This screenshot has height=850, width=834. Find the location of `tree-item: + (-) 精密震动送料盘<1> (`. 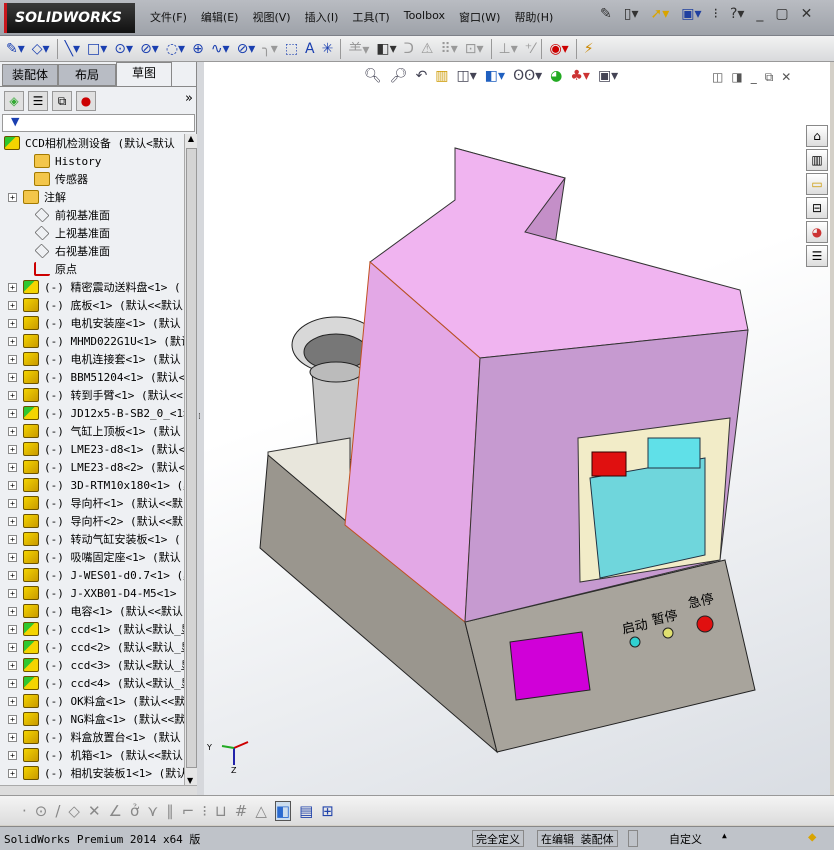

tree-item: + (-) 精密震动送料盘<1> ( is located at coordinates (90, 287).